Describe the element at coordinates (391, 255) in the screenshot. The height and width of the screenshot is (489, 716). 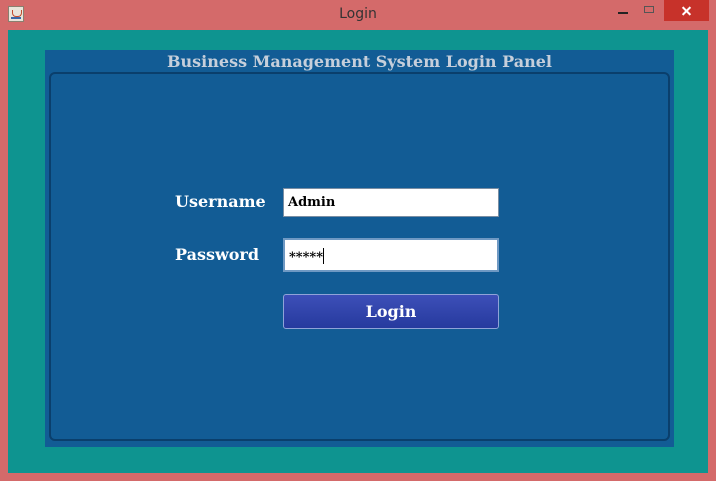
I see `password-field: *****` at that location.